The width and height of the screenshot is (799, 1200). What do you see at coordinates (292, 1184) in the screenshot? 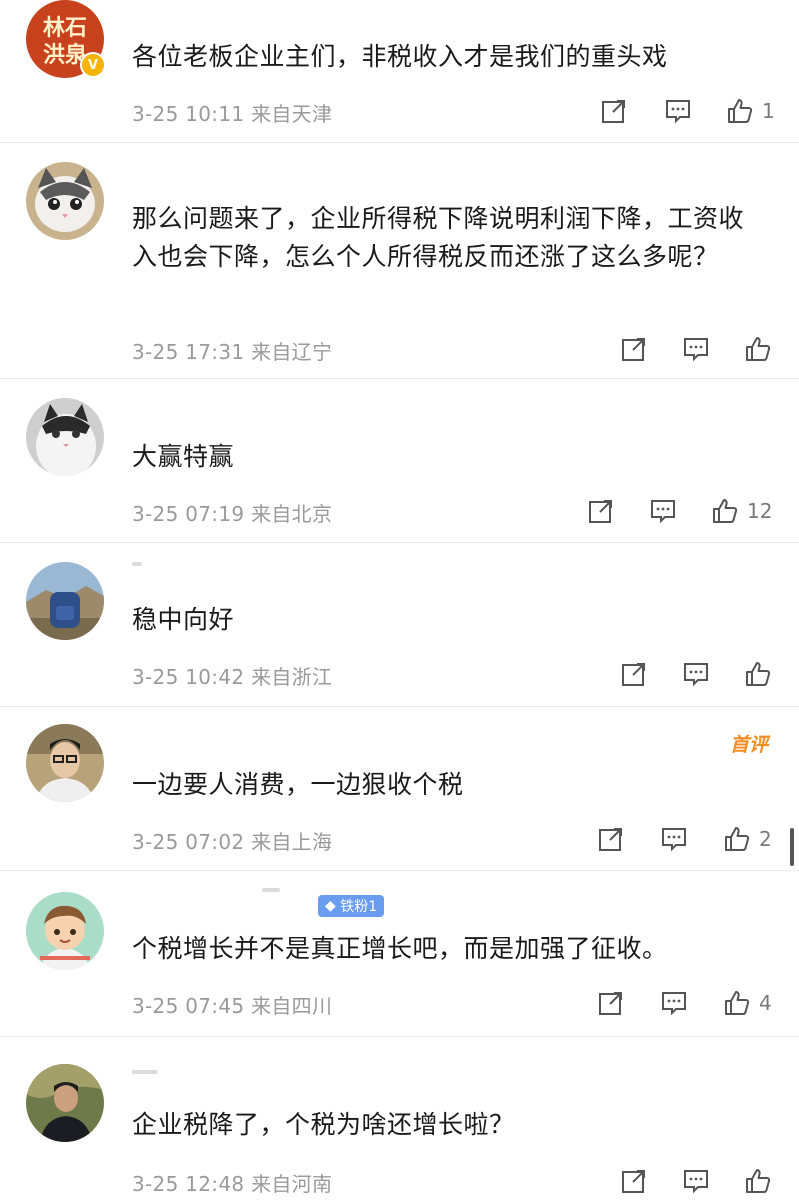
I see `comment-location: 来自河南` at bounding box center [292, 1184].